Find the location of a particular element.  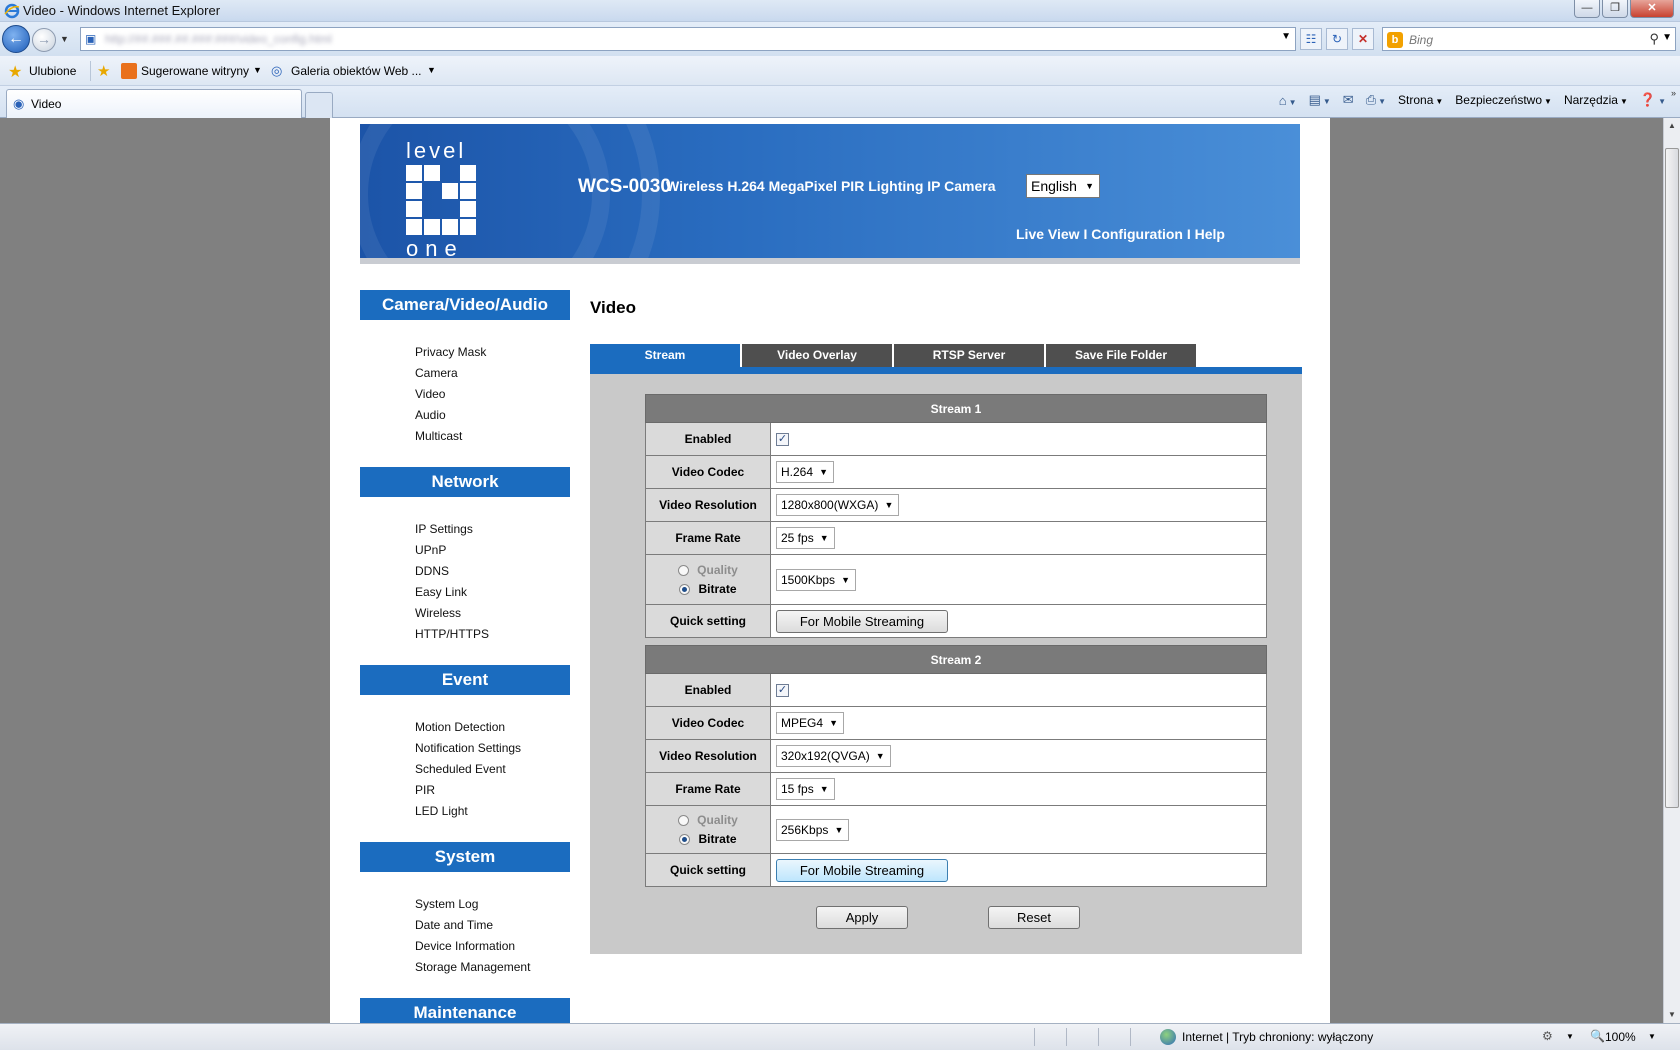

enabled-label: Enabled is located at coordinates (708, 690).